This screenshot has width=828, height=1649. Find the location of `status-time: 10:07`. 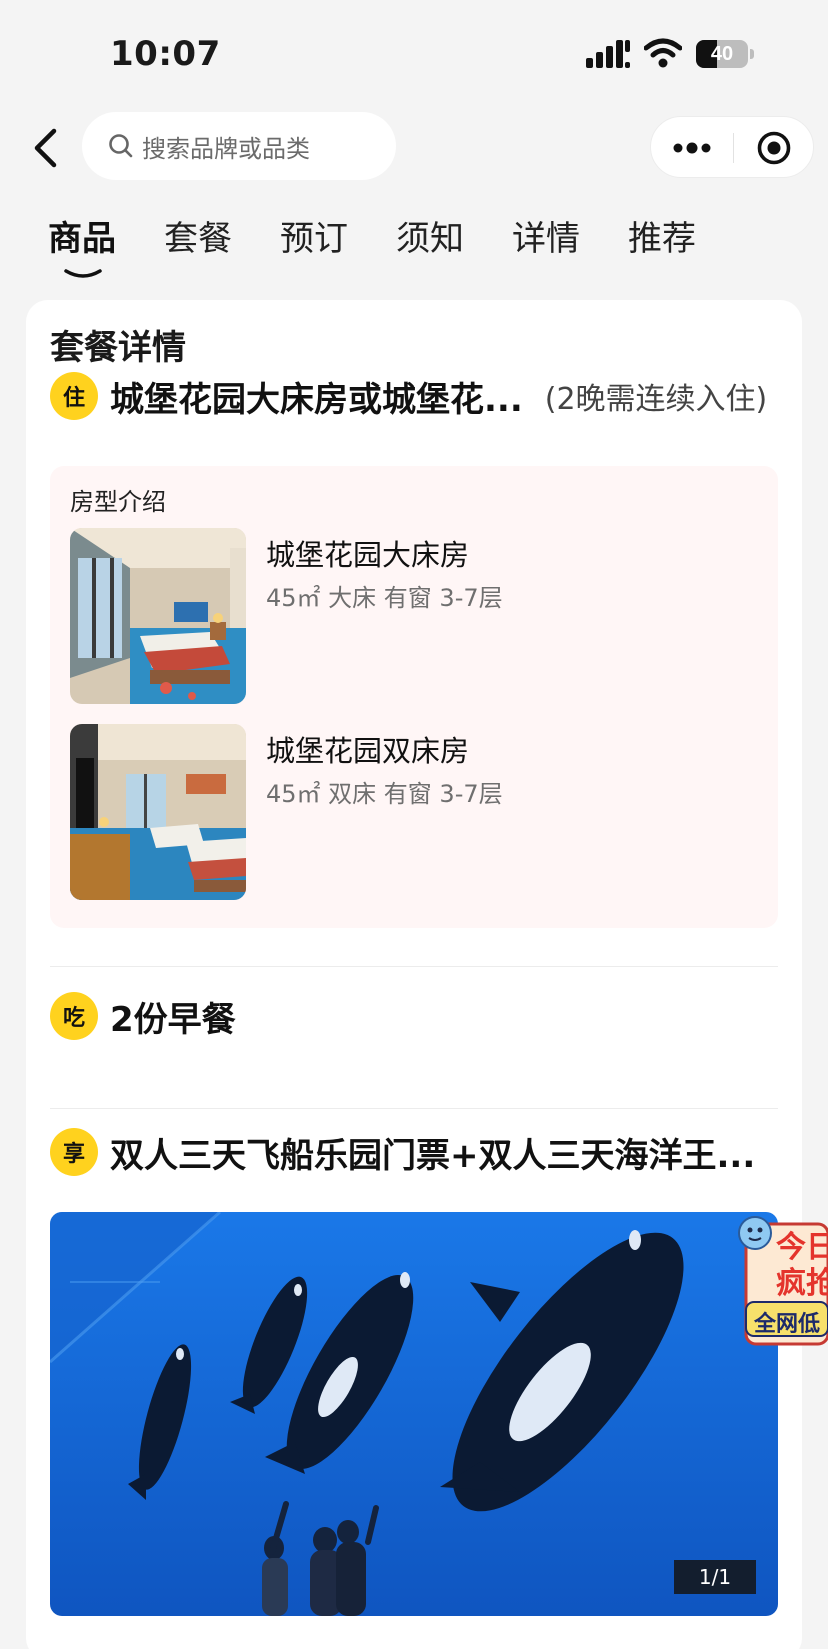

status-time: 10:07 is located at coordinates (165, 54).